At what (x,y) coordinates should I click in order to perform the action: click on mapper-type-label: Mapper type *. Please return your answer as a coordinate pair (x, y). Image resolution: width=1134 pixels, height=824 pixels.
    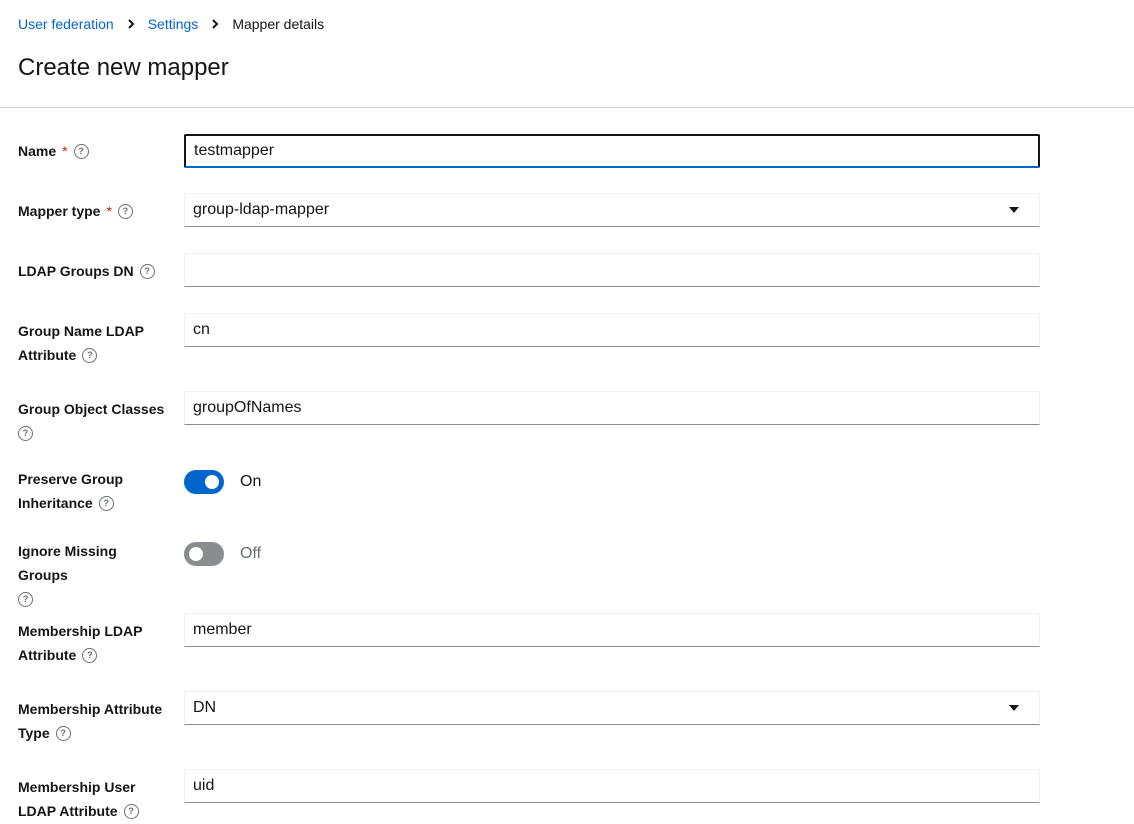
    Looking at the image, I should click on (93, 211).